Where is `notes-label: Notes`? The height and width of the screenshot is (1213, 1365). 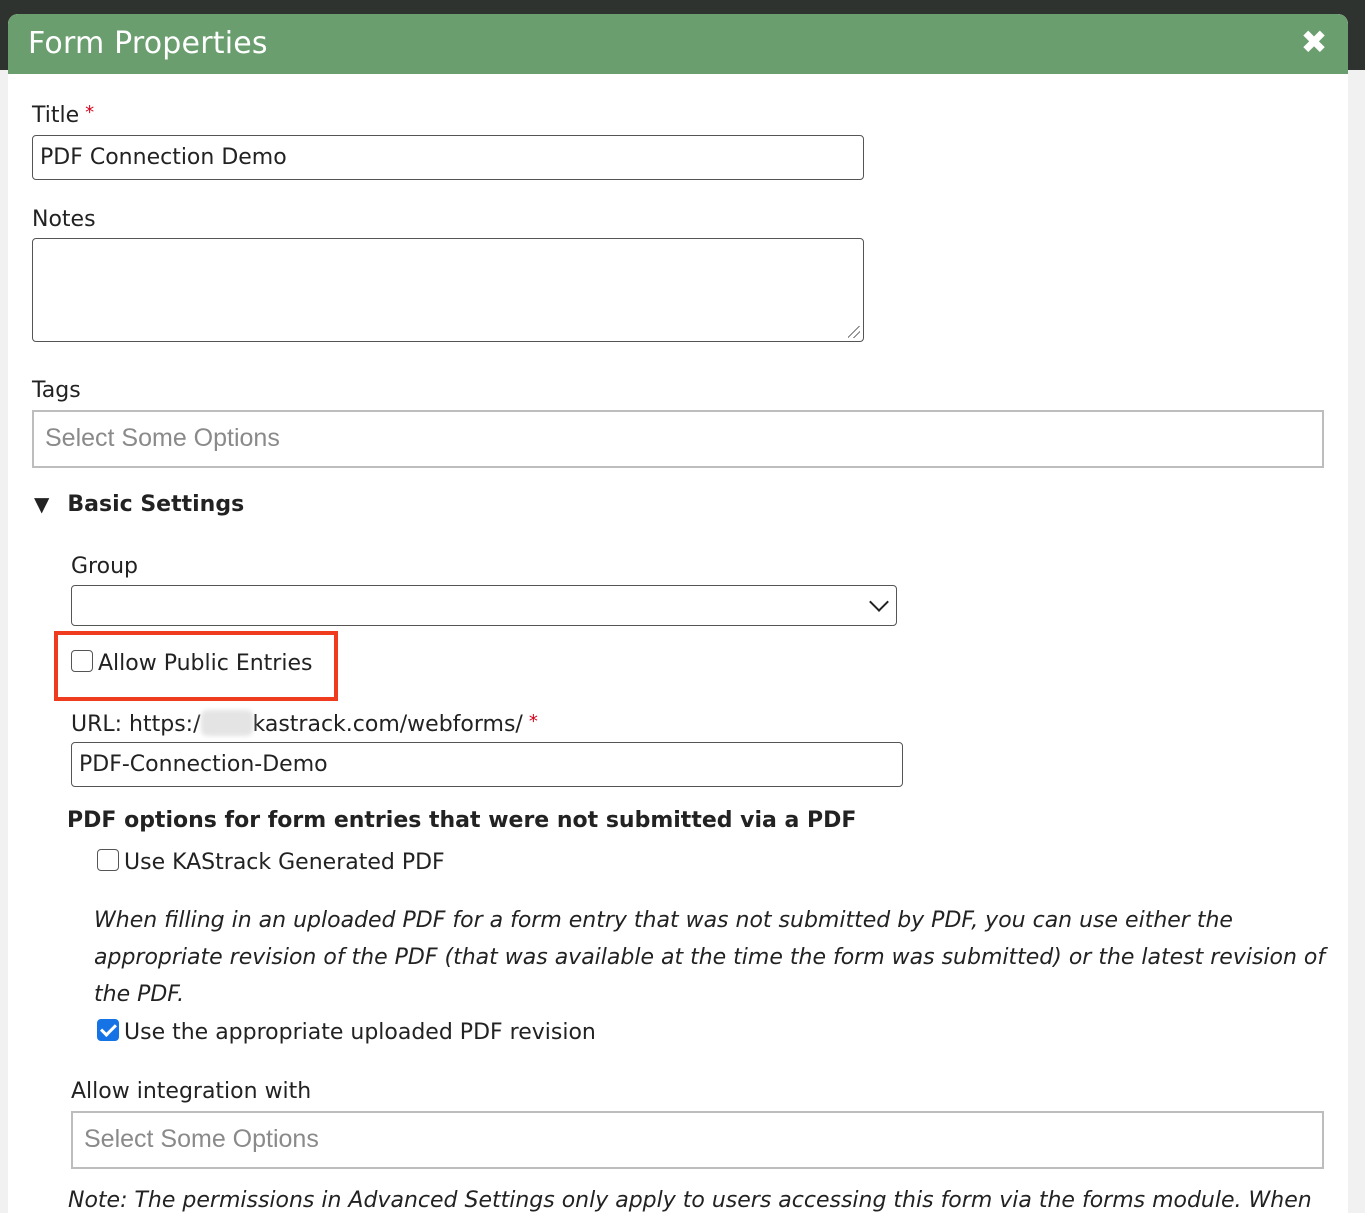 notes-label: Notes is located at coordinates (64, 219).